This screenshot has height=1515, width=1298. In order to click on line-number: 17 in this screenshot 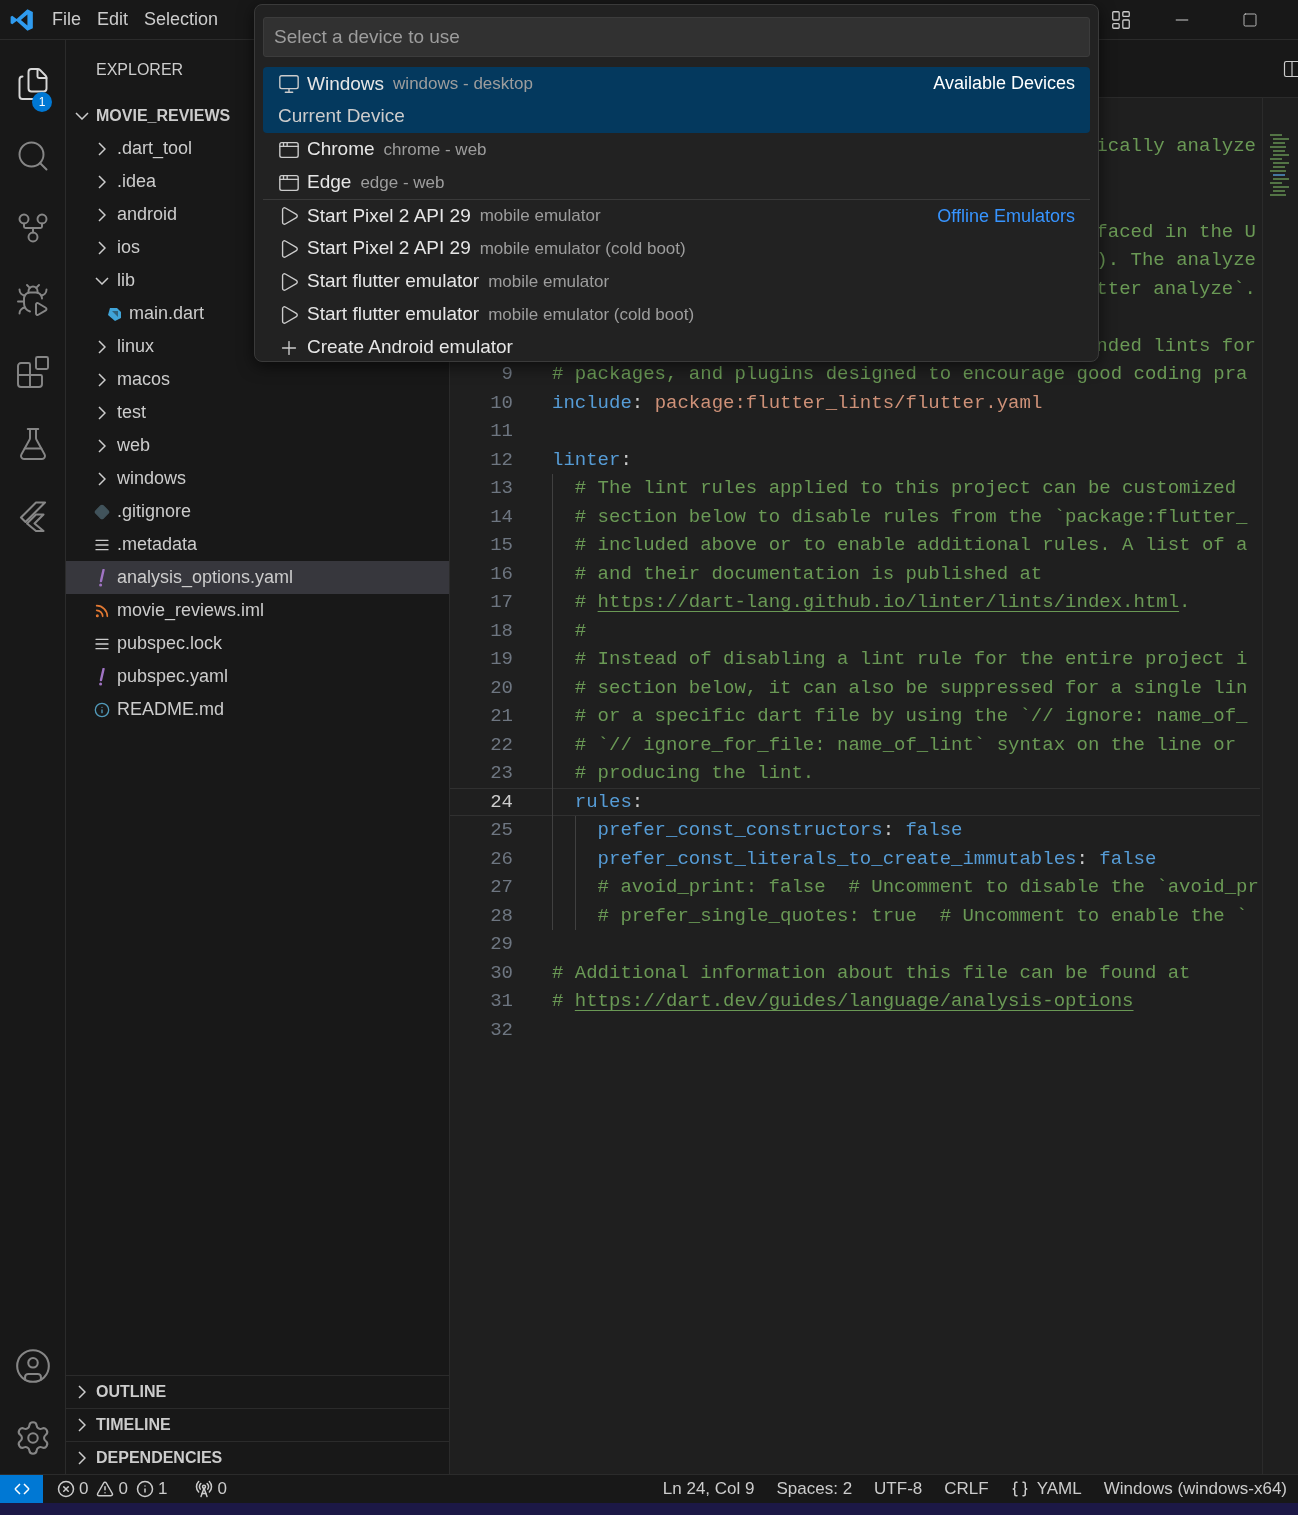, I will do `click(501, 602)`.